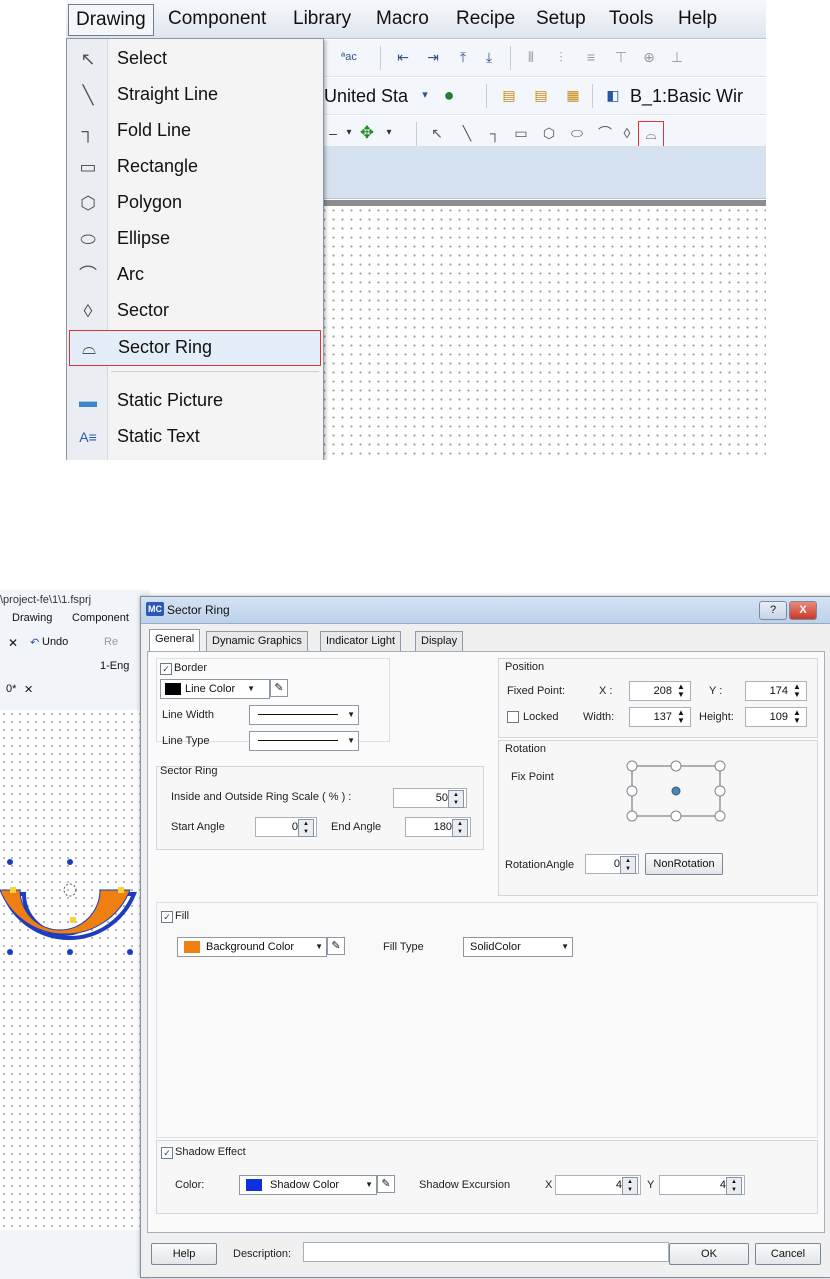 The width and height of the screenshot is (830, 1279). Describe the element at coordinates (194, 131) in the screenshot. I see `menu-item-fold-line: ┐ Fold Line` at that location.